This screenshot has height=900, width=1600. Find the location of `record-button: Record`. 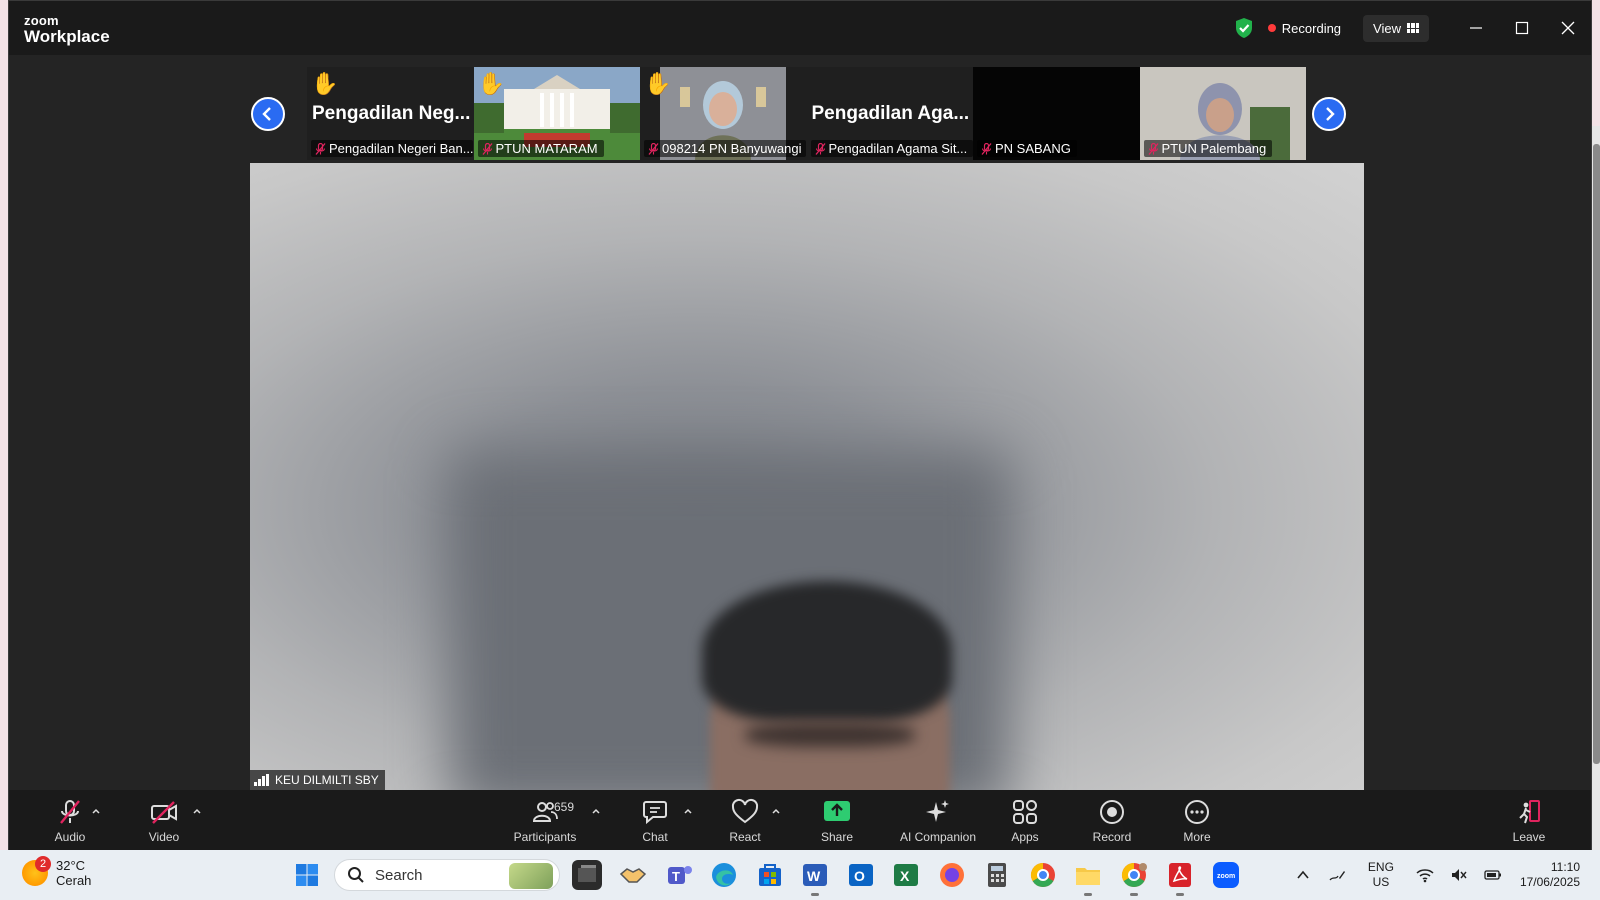

record-button: Record is located at coordinates (1112, 820).